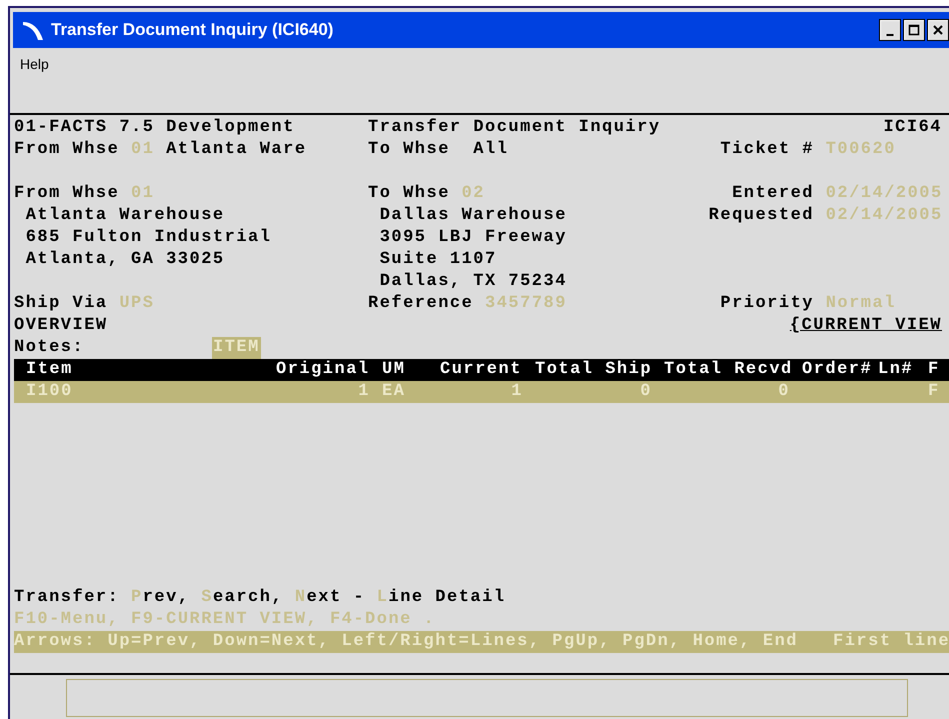 Image resolution: width=949 pixels, height=719 pixels. I want to click on section-label: OVERVIEW, so click(61, 326).